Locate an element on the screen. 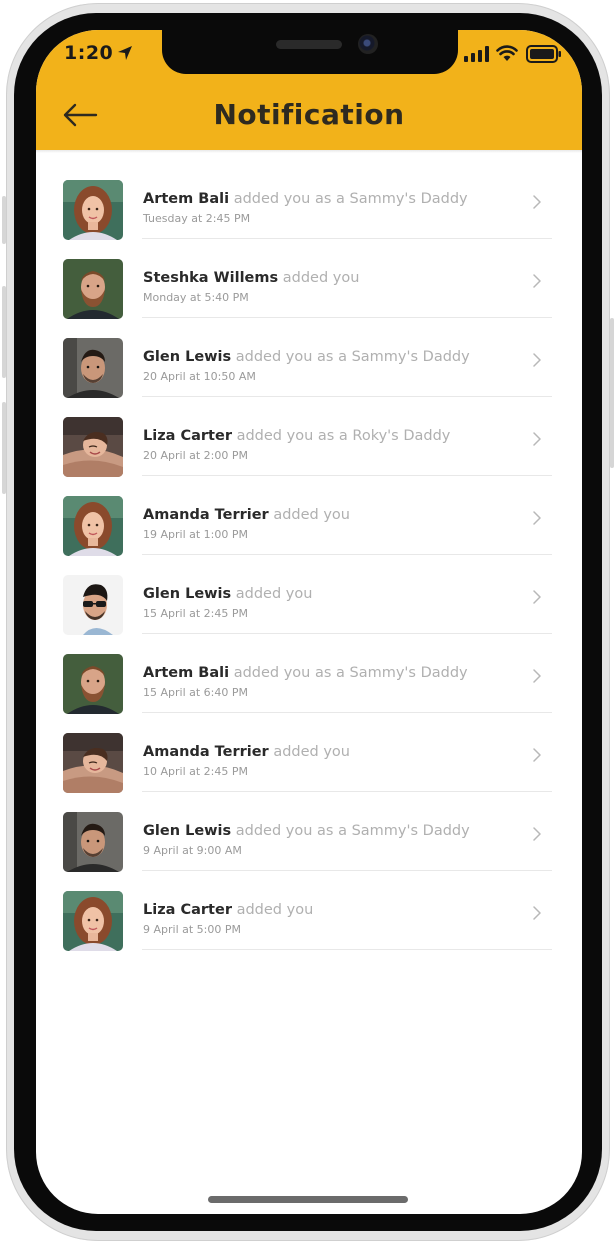  notification-row: Liza Carter added you 9 April at 5:00 PM is located at coordinates (309, 930).